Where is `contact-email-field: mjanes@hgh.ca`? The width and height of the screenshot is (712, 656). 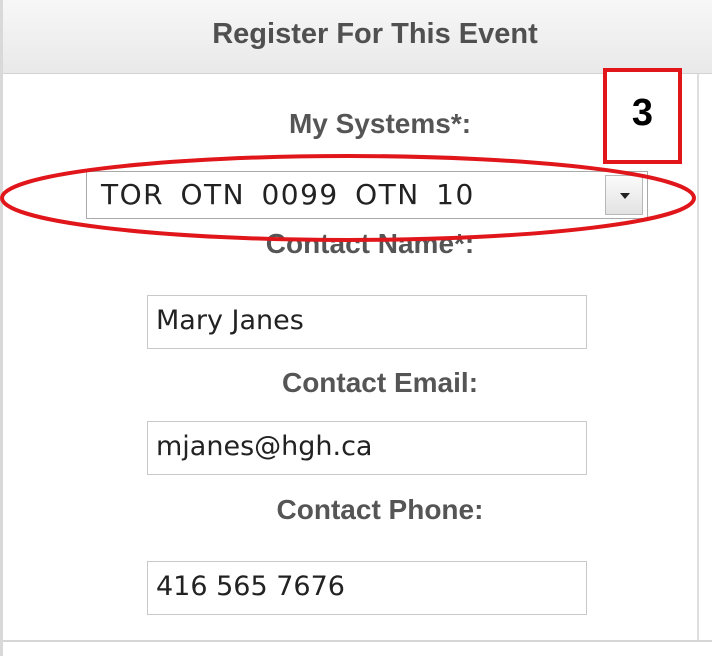
contact-email-field: mjanes@hgh.ca is located at coordinates (367, 448).